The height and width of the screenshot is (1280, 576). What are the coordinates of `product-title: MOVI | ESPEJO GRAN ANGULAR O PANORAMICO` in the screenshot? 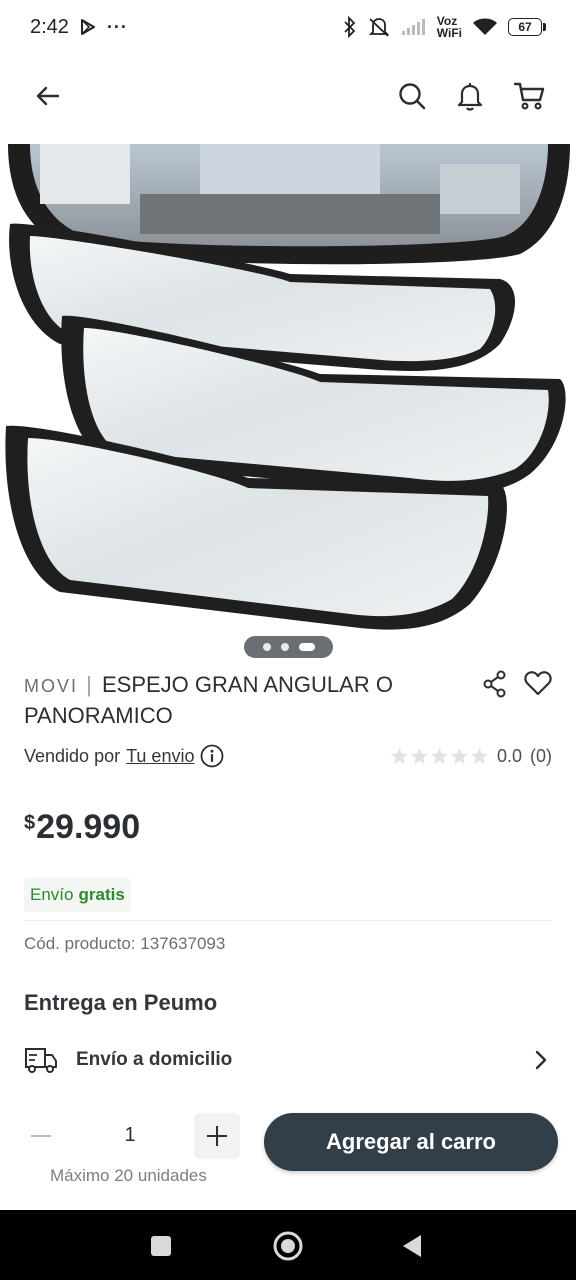 It's located at (249, 700).